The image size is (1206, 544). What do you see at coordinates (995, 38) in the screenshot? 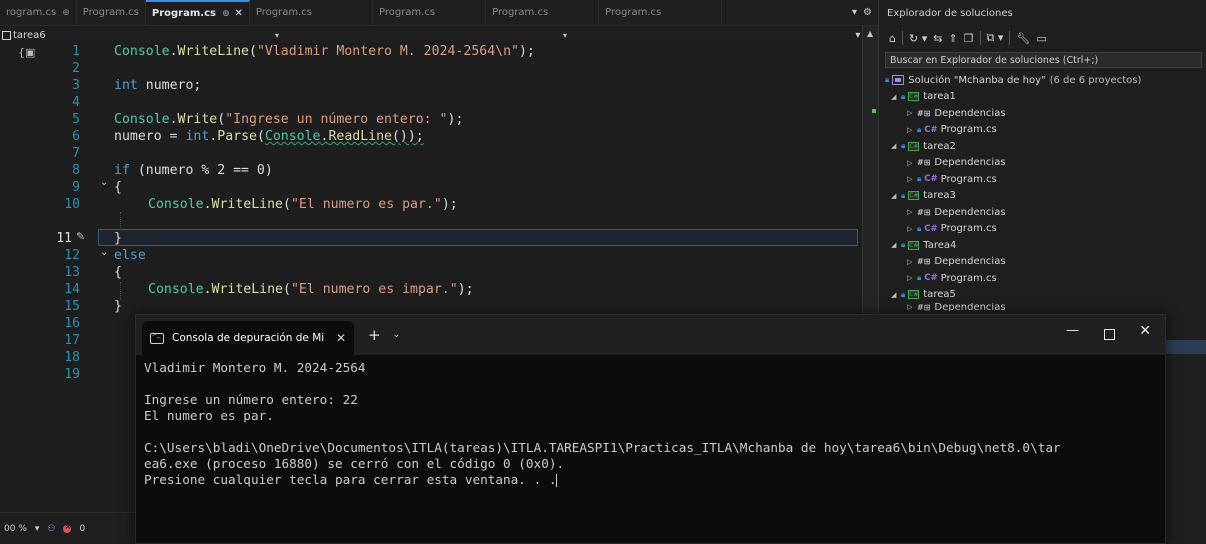
I see `filter-icon: ⧉ ▾` at bounding box center [995, 38].